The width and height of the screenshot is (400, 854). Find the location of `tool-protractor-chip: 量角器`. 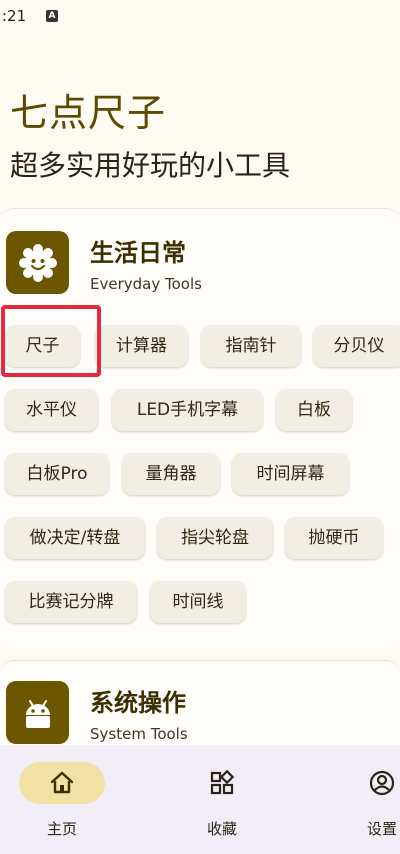

tool-protractor-chip: 量角器 is located at coordinates (171, 474).